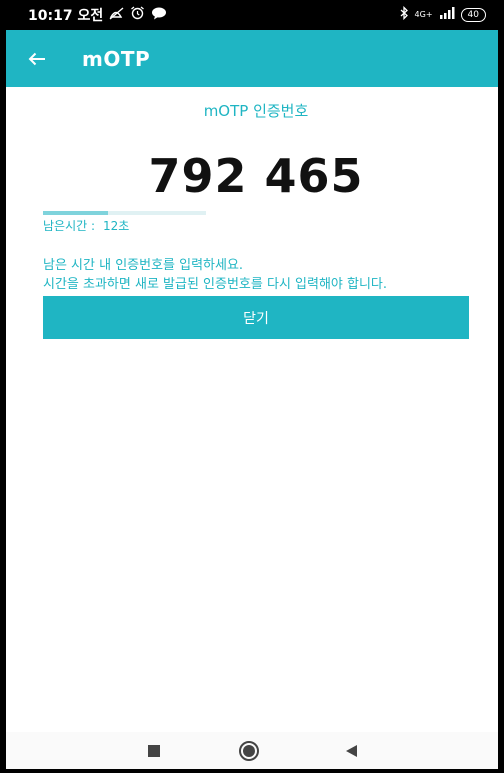  What do you see at coordinates (137, 15) in the screenshot?
I see `alarm-icon` at bounding box center [137, 15].